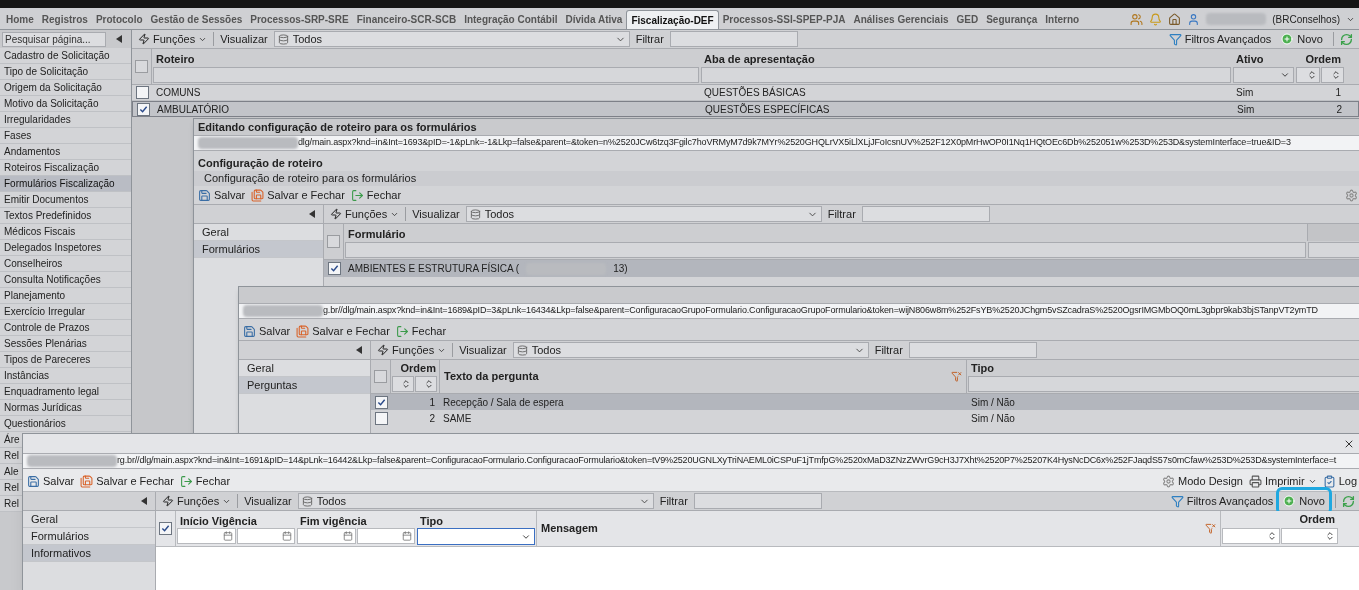 This screenshot has height=590, width=1359. Describe the element at coordinates (406, 19) in the screenshot. I see `nav-tab: Financeiro-SCR-SCB` at that location.